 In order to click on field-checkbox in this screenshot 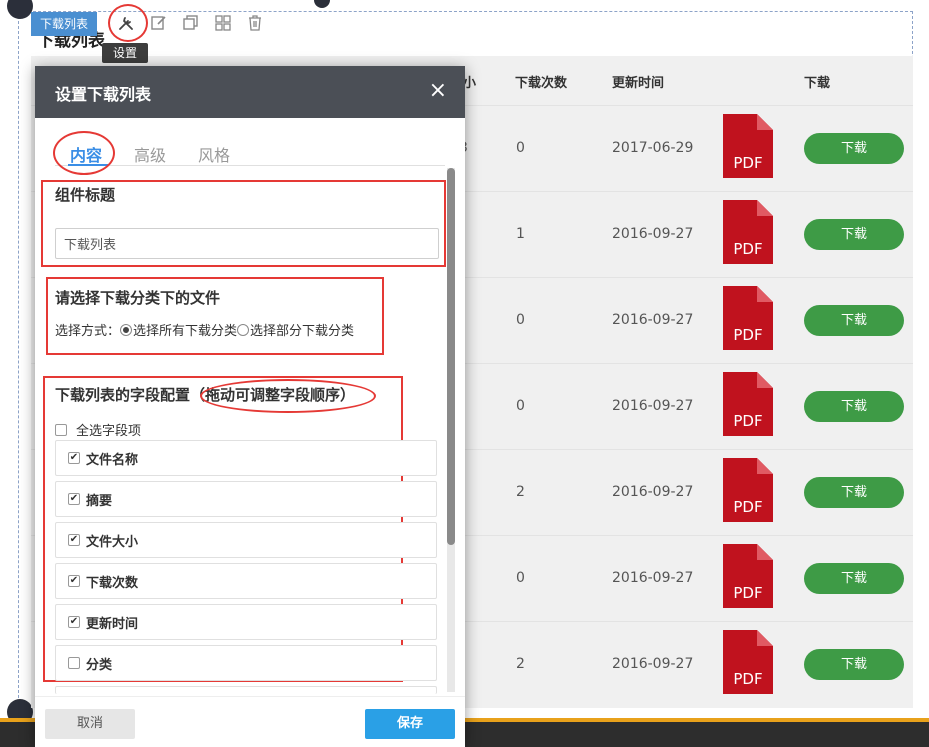, I will do `click(74, 663)`.